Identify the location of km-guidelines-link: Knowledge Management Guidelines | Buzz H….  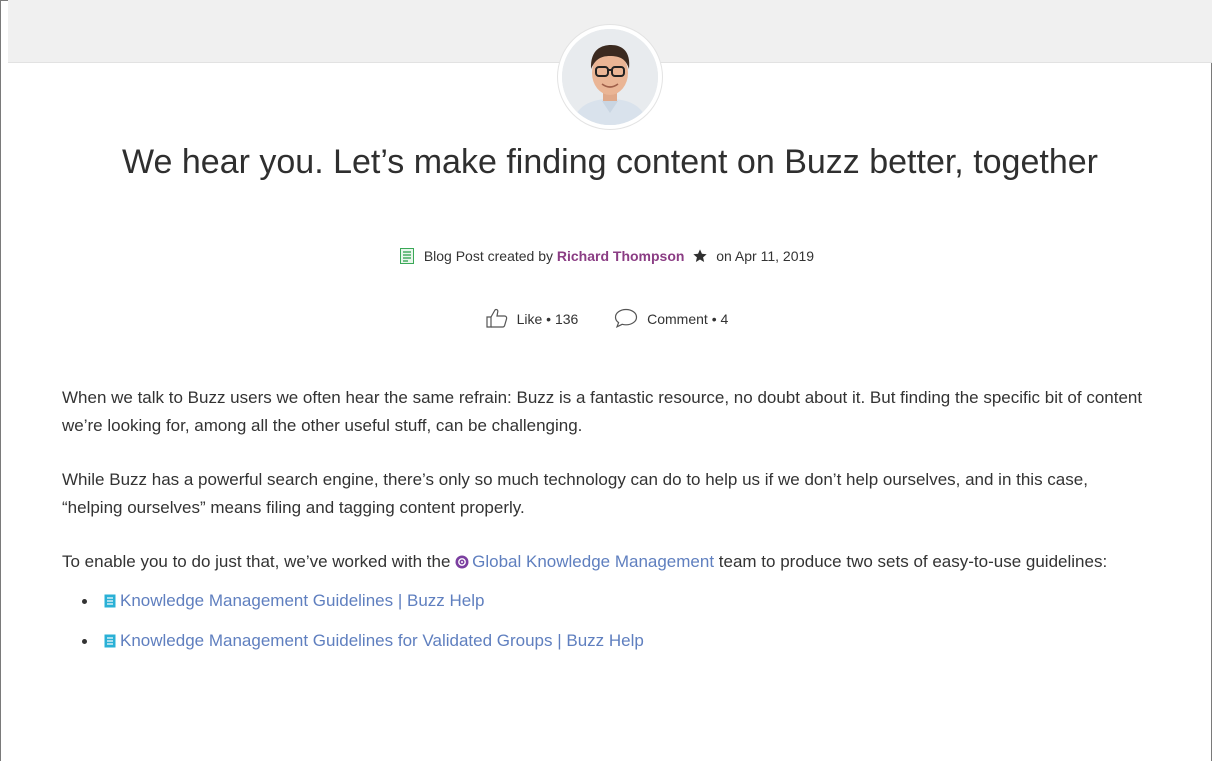
(294, 600).